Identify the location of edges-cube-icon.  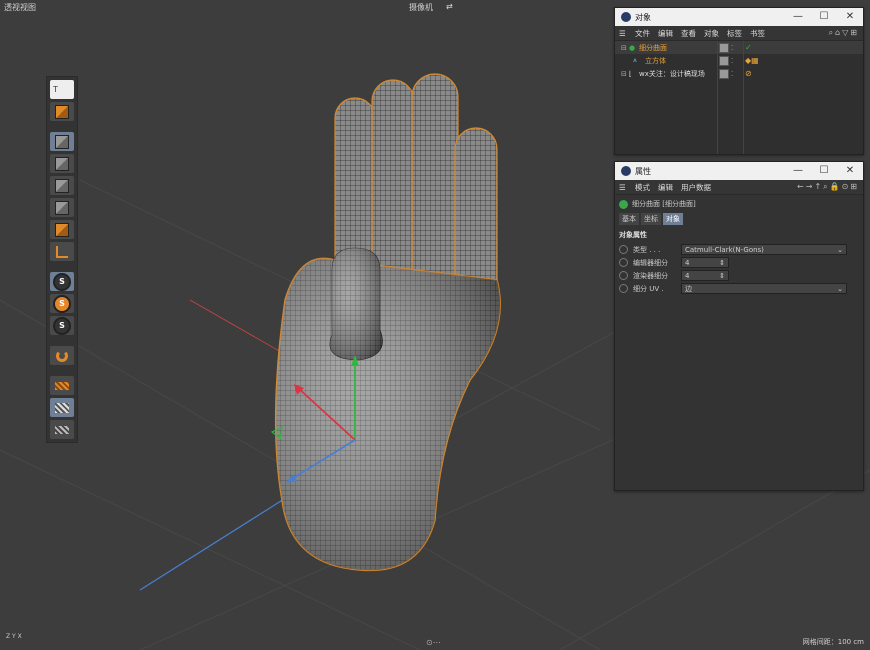
(62, 207).